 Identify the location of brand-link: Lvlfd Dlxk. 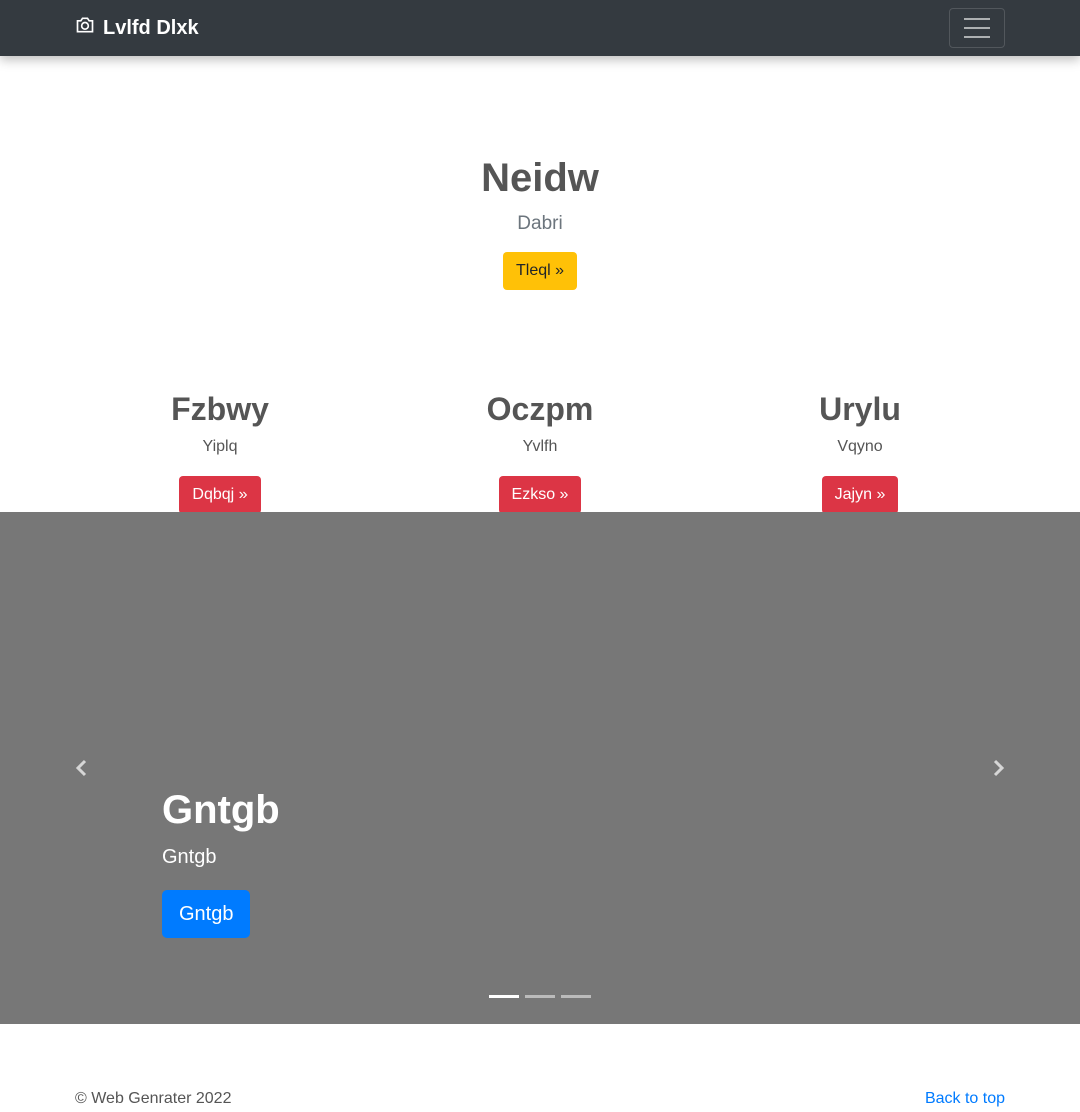
(137, 28).